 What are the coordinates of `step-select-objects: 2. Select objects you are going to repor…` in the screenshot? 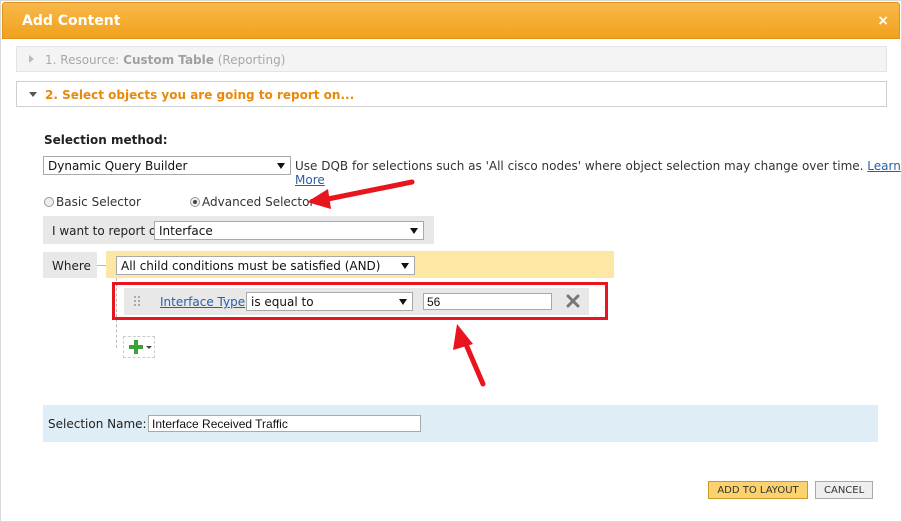 It's located at (451, 94).